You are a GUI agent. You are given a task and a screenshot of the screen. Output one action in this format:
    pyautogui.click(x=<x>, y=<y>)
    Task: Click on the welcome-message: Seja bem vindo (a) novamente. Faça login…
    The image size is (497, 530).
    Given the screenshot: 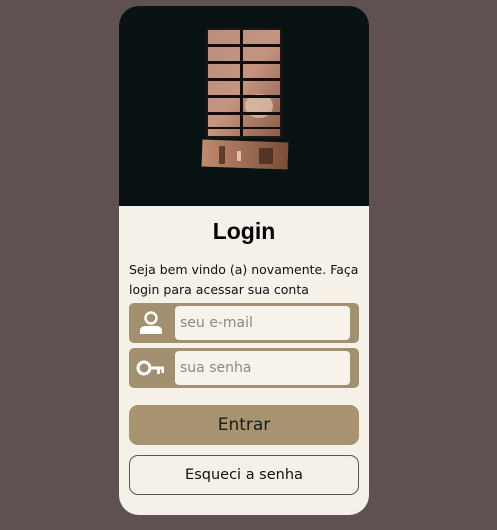 What is the action you would take?
    pyautogui.click(x=244, y=279)
    